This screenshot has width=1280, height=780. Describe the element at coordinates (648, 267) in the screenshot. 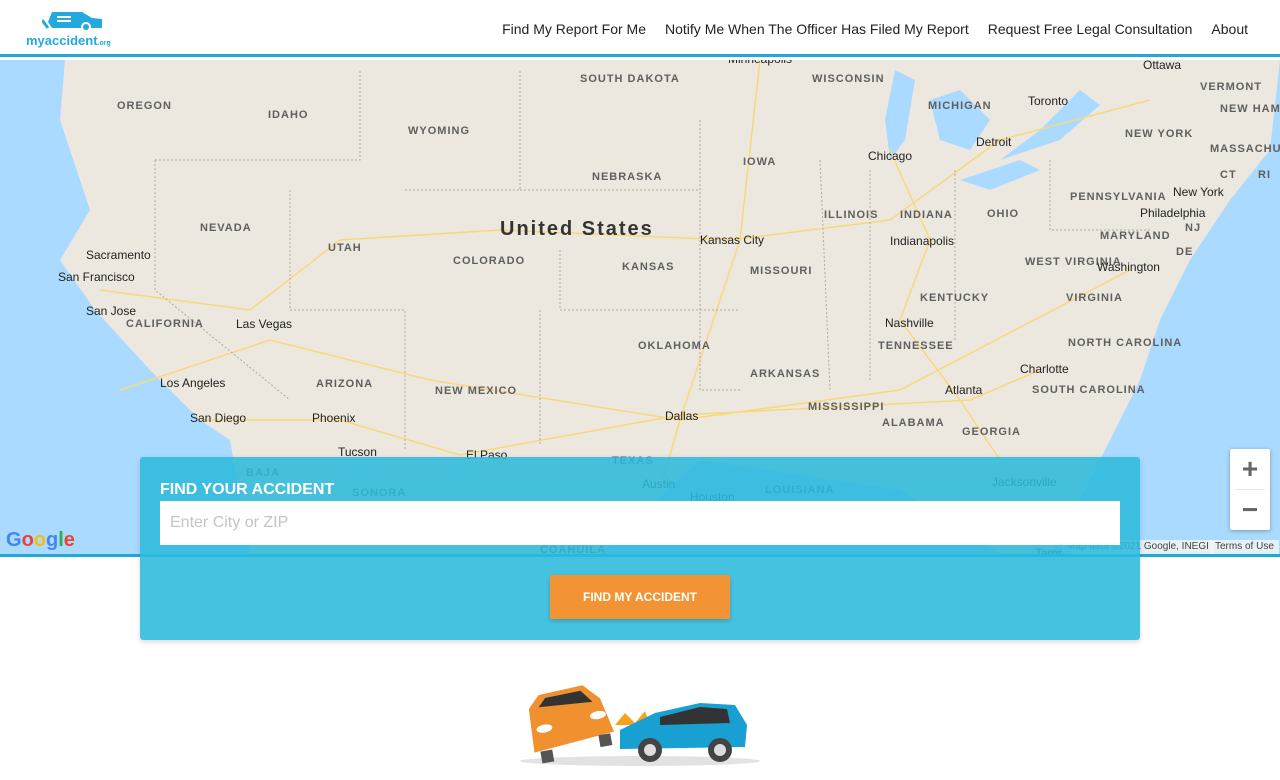

I see `map-state-label: KANSAS` at that location.